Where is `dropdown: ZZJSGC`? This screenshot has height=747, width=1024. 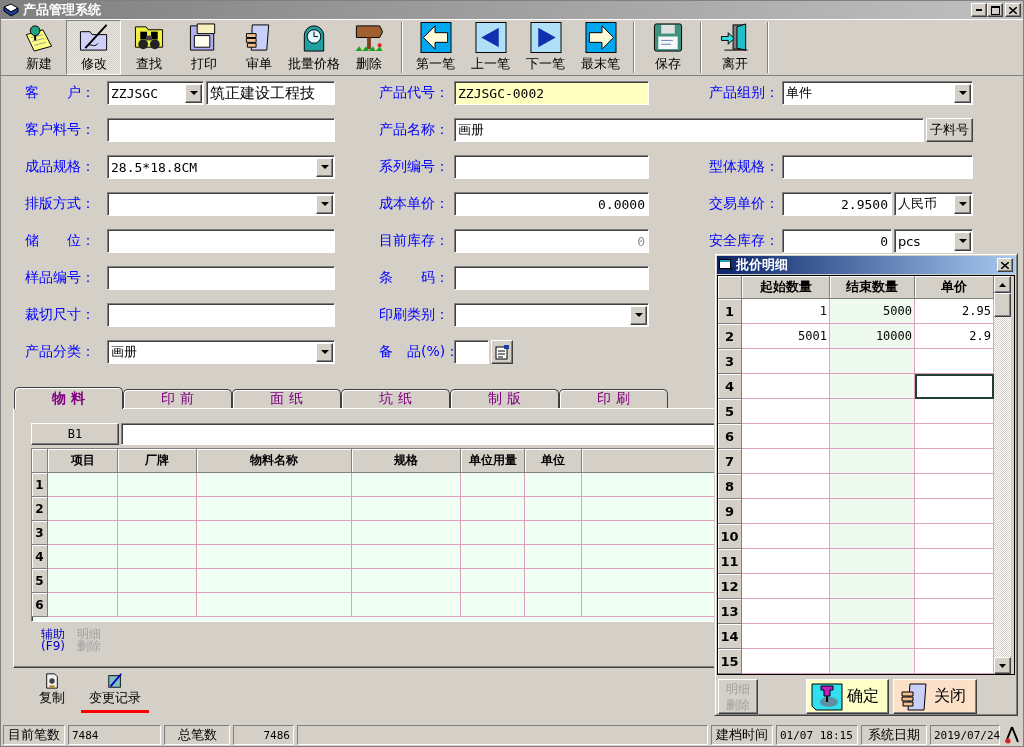 dropdown: ZZJSGC is located at coordinates (155, 93).